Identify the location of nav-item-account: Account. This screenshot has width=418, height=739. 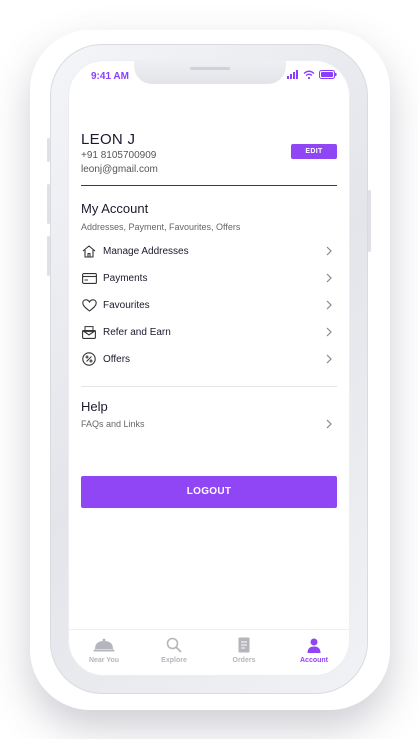
(314, 650).